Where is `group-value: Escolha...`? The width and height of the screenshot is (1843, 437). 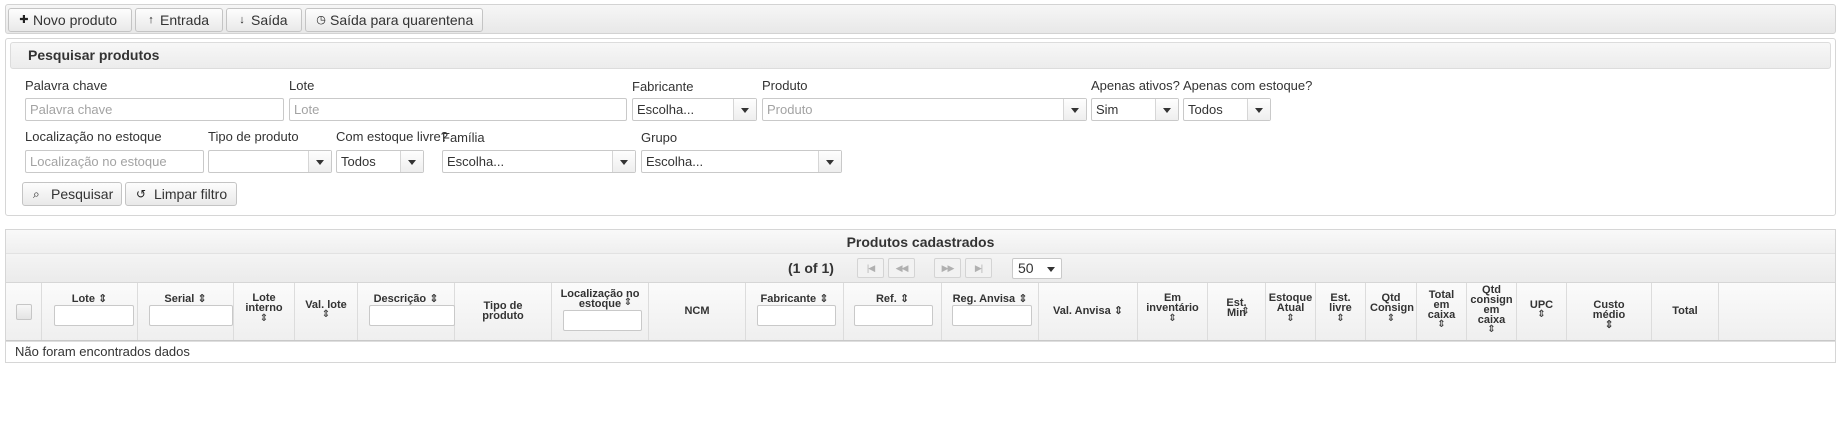 group-value: Escolha... is located at coordinates (675, 161).